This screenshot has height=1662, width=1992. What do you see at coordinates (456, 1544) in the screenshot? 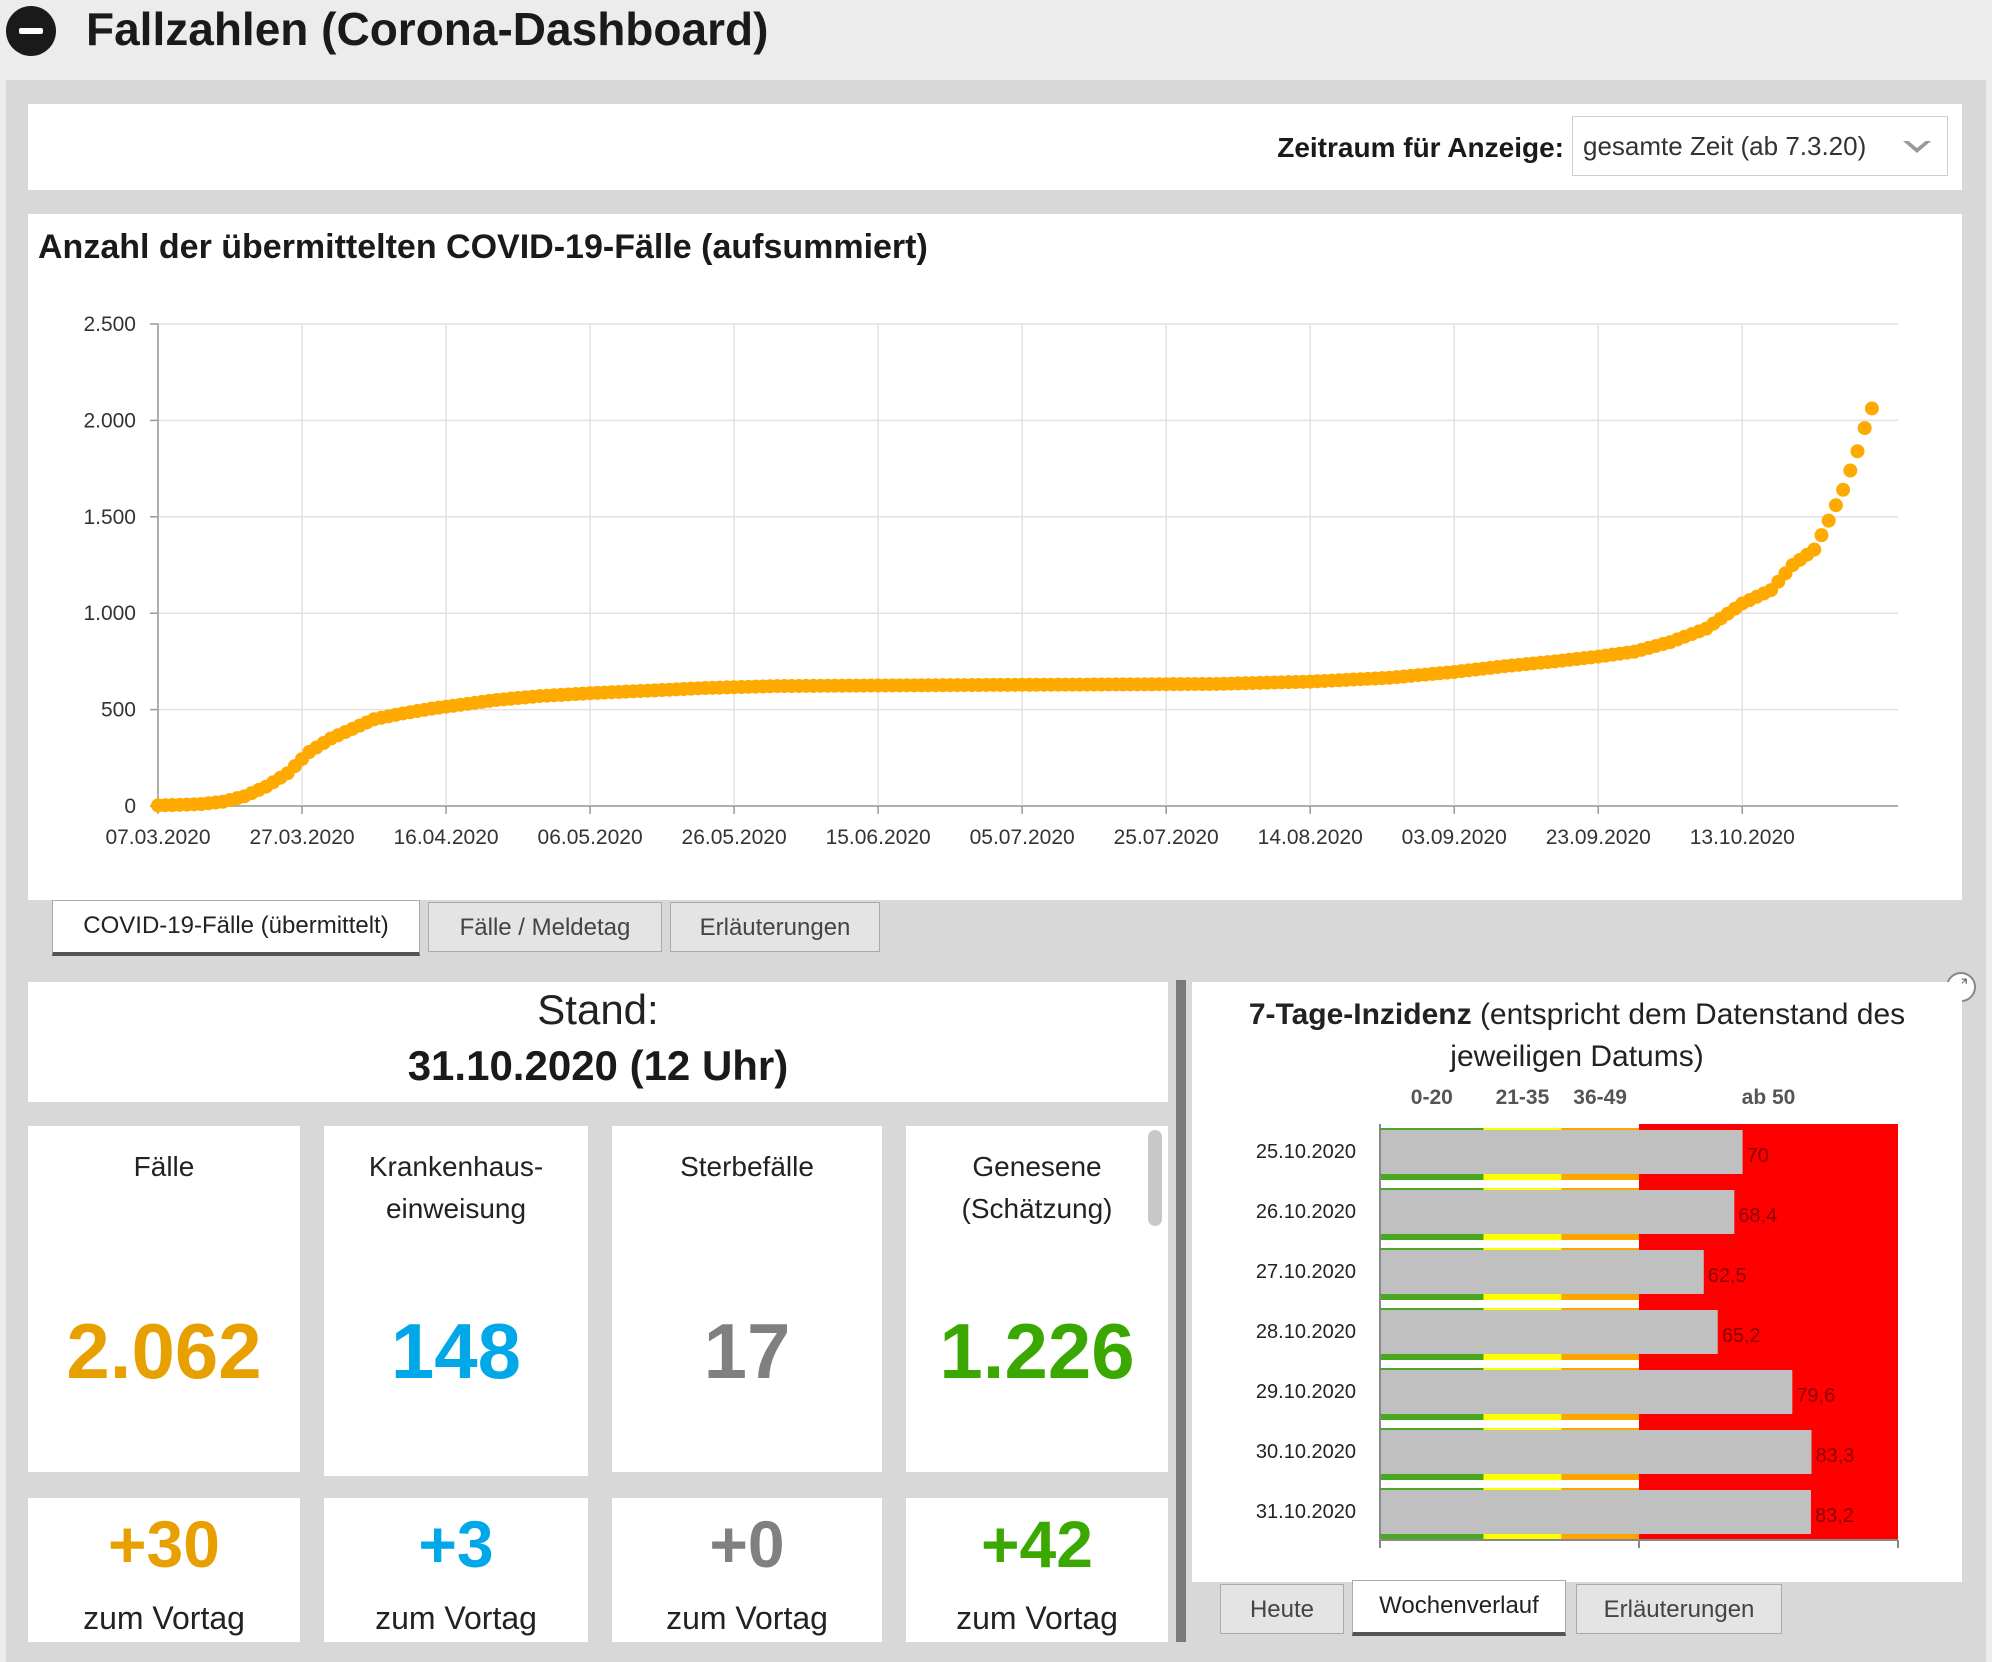
I see `hospital-delta-value: +3` at bounding box center [456, 1544].